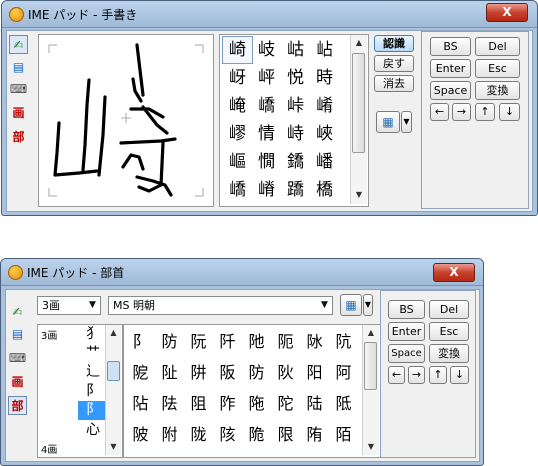  I want to click on candidate-char: 陇, so click(198, 435).